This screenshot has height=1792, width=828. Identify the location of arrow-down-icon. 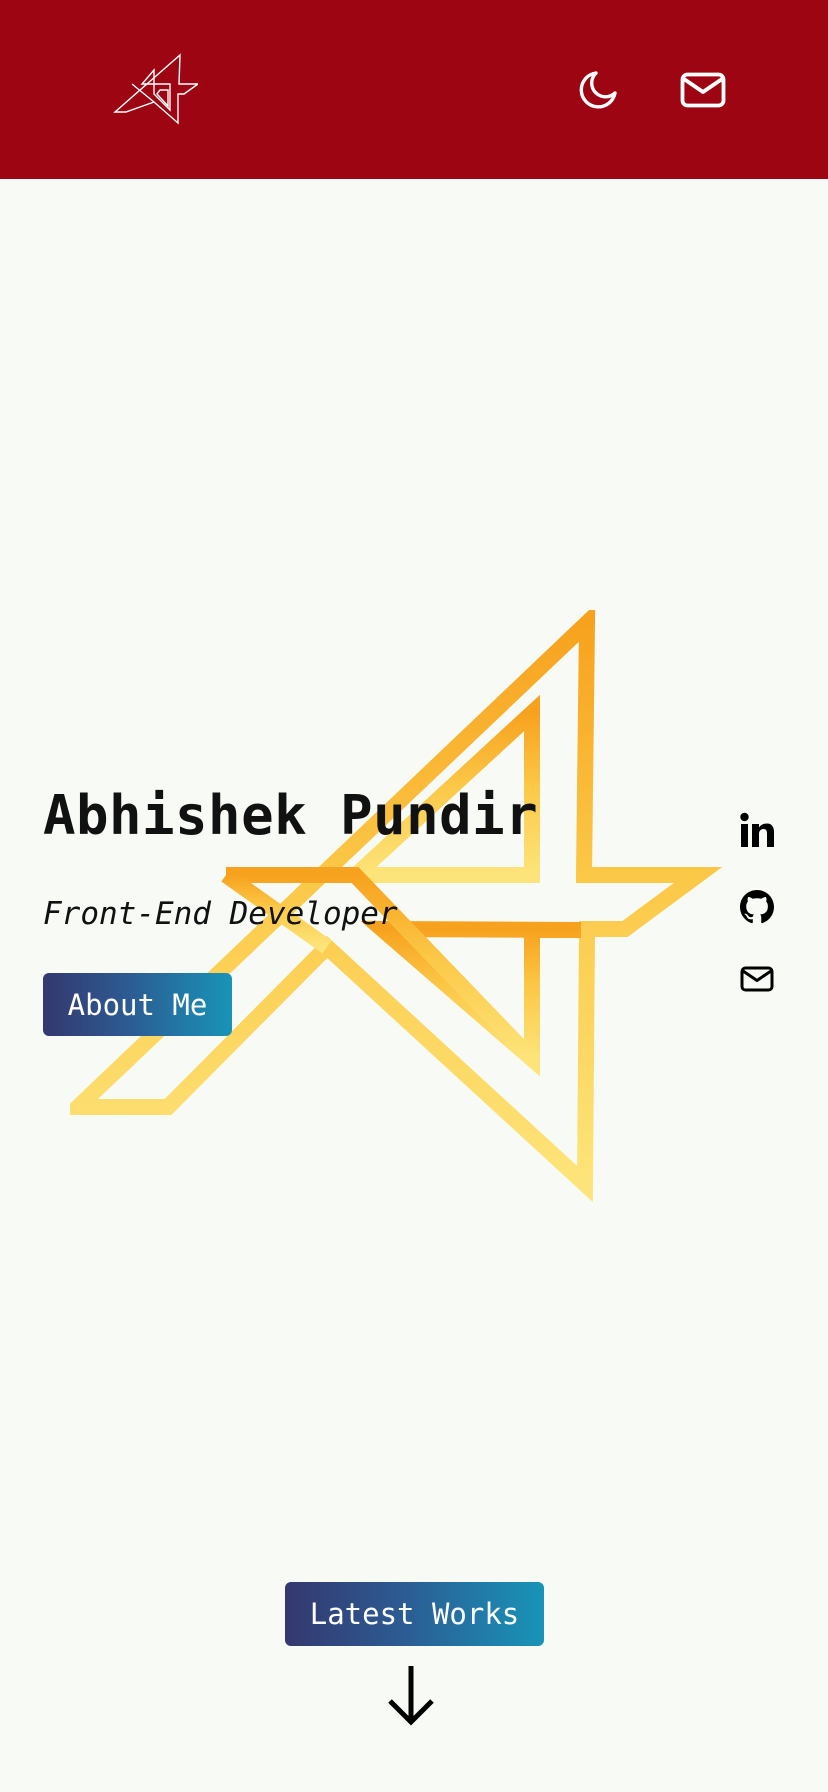
(411, 1695).